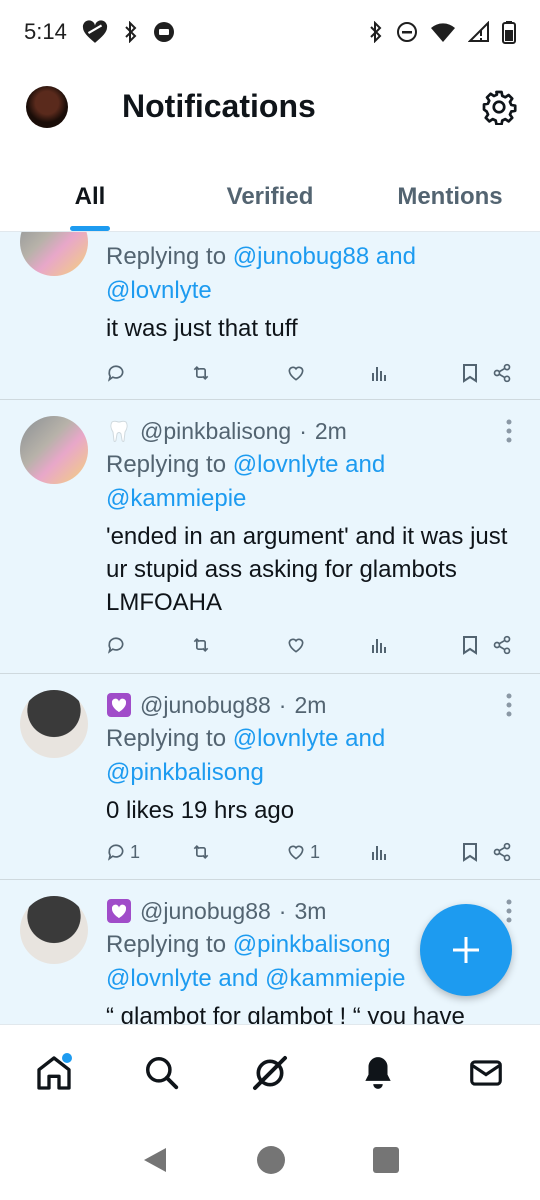  Describe the element at coordinates (386, 1160) in the screenshot. I see `recents-icon` at that location.